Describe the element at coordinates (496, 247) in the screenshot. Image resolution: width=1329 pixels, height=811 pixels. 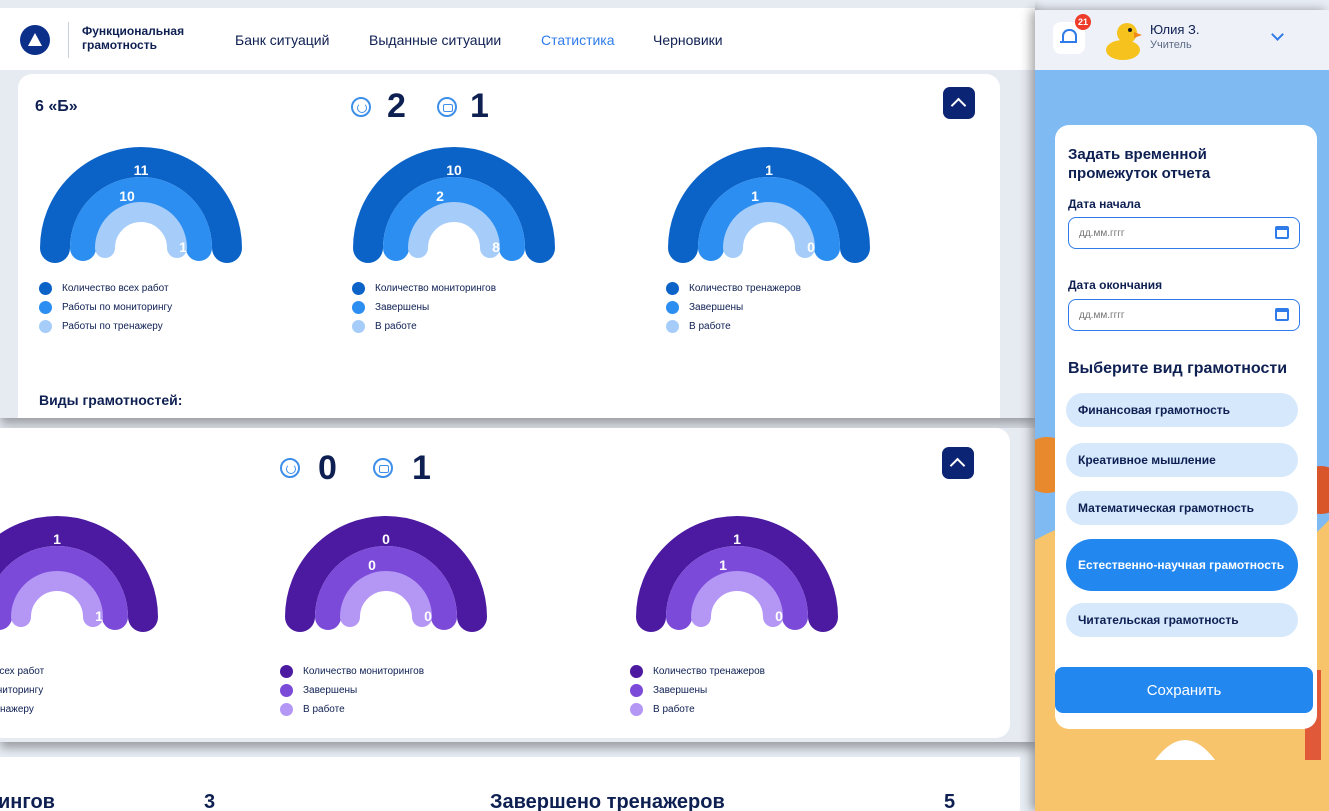
I see `inner-value-label: 8` at that location.